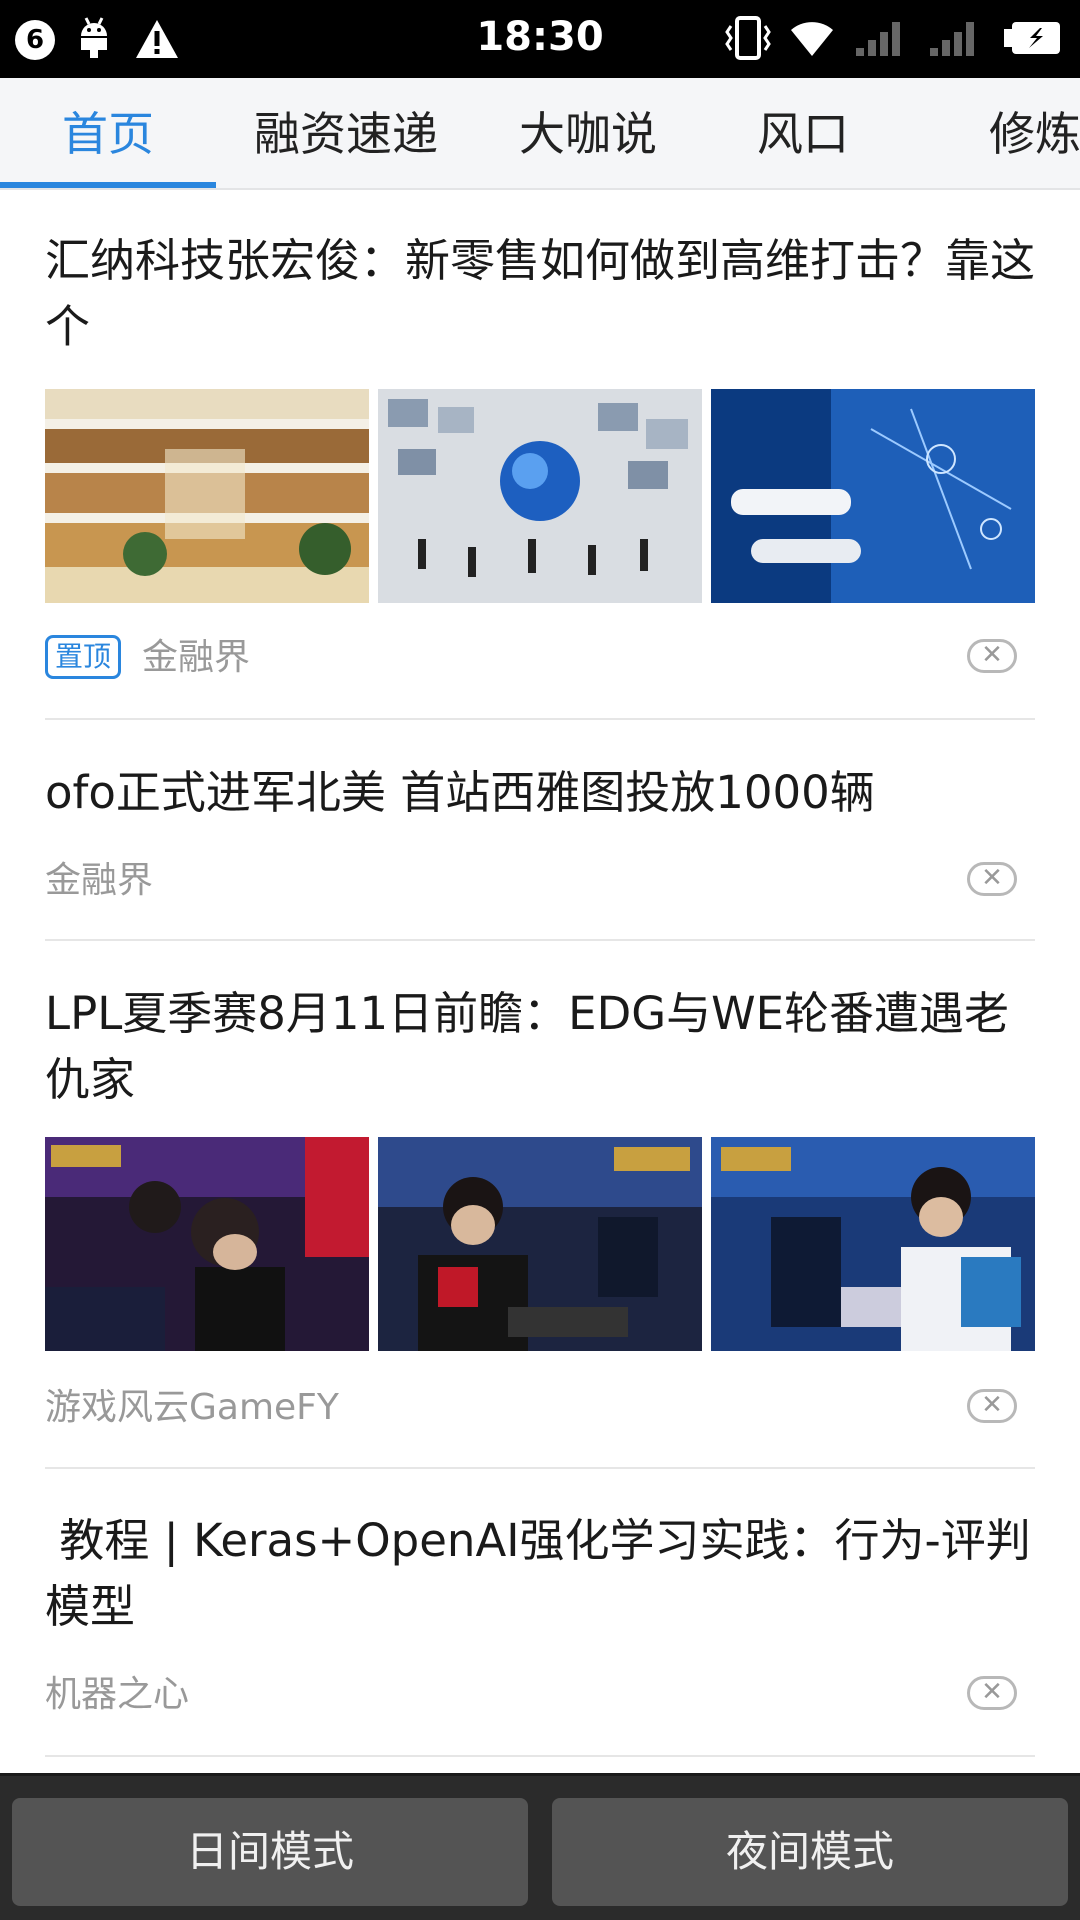 This screenshot has width=1080, height=1920. I want to click on pinned-badge: 置顶, so click(83, 657).